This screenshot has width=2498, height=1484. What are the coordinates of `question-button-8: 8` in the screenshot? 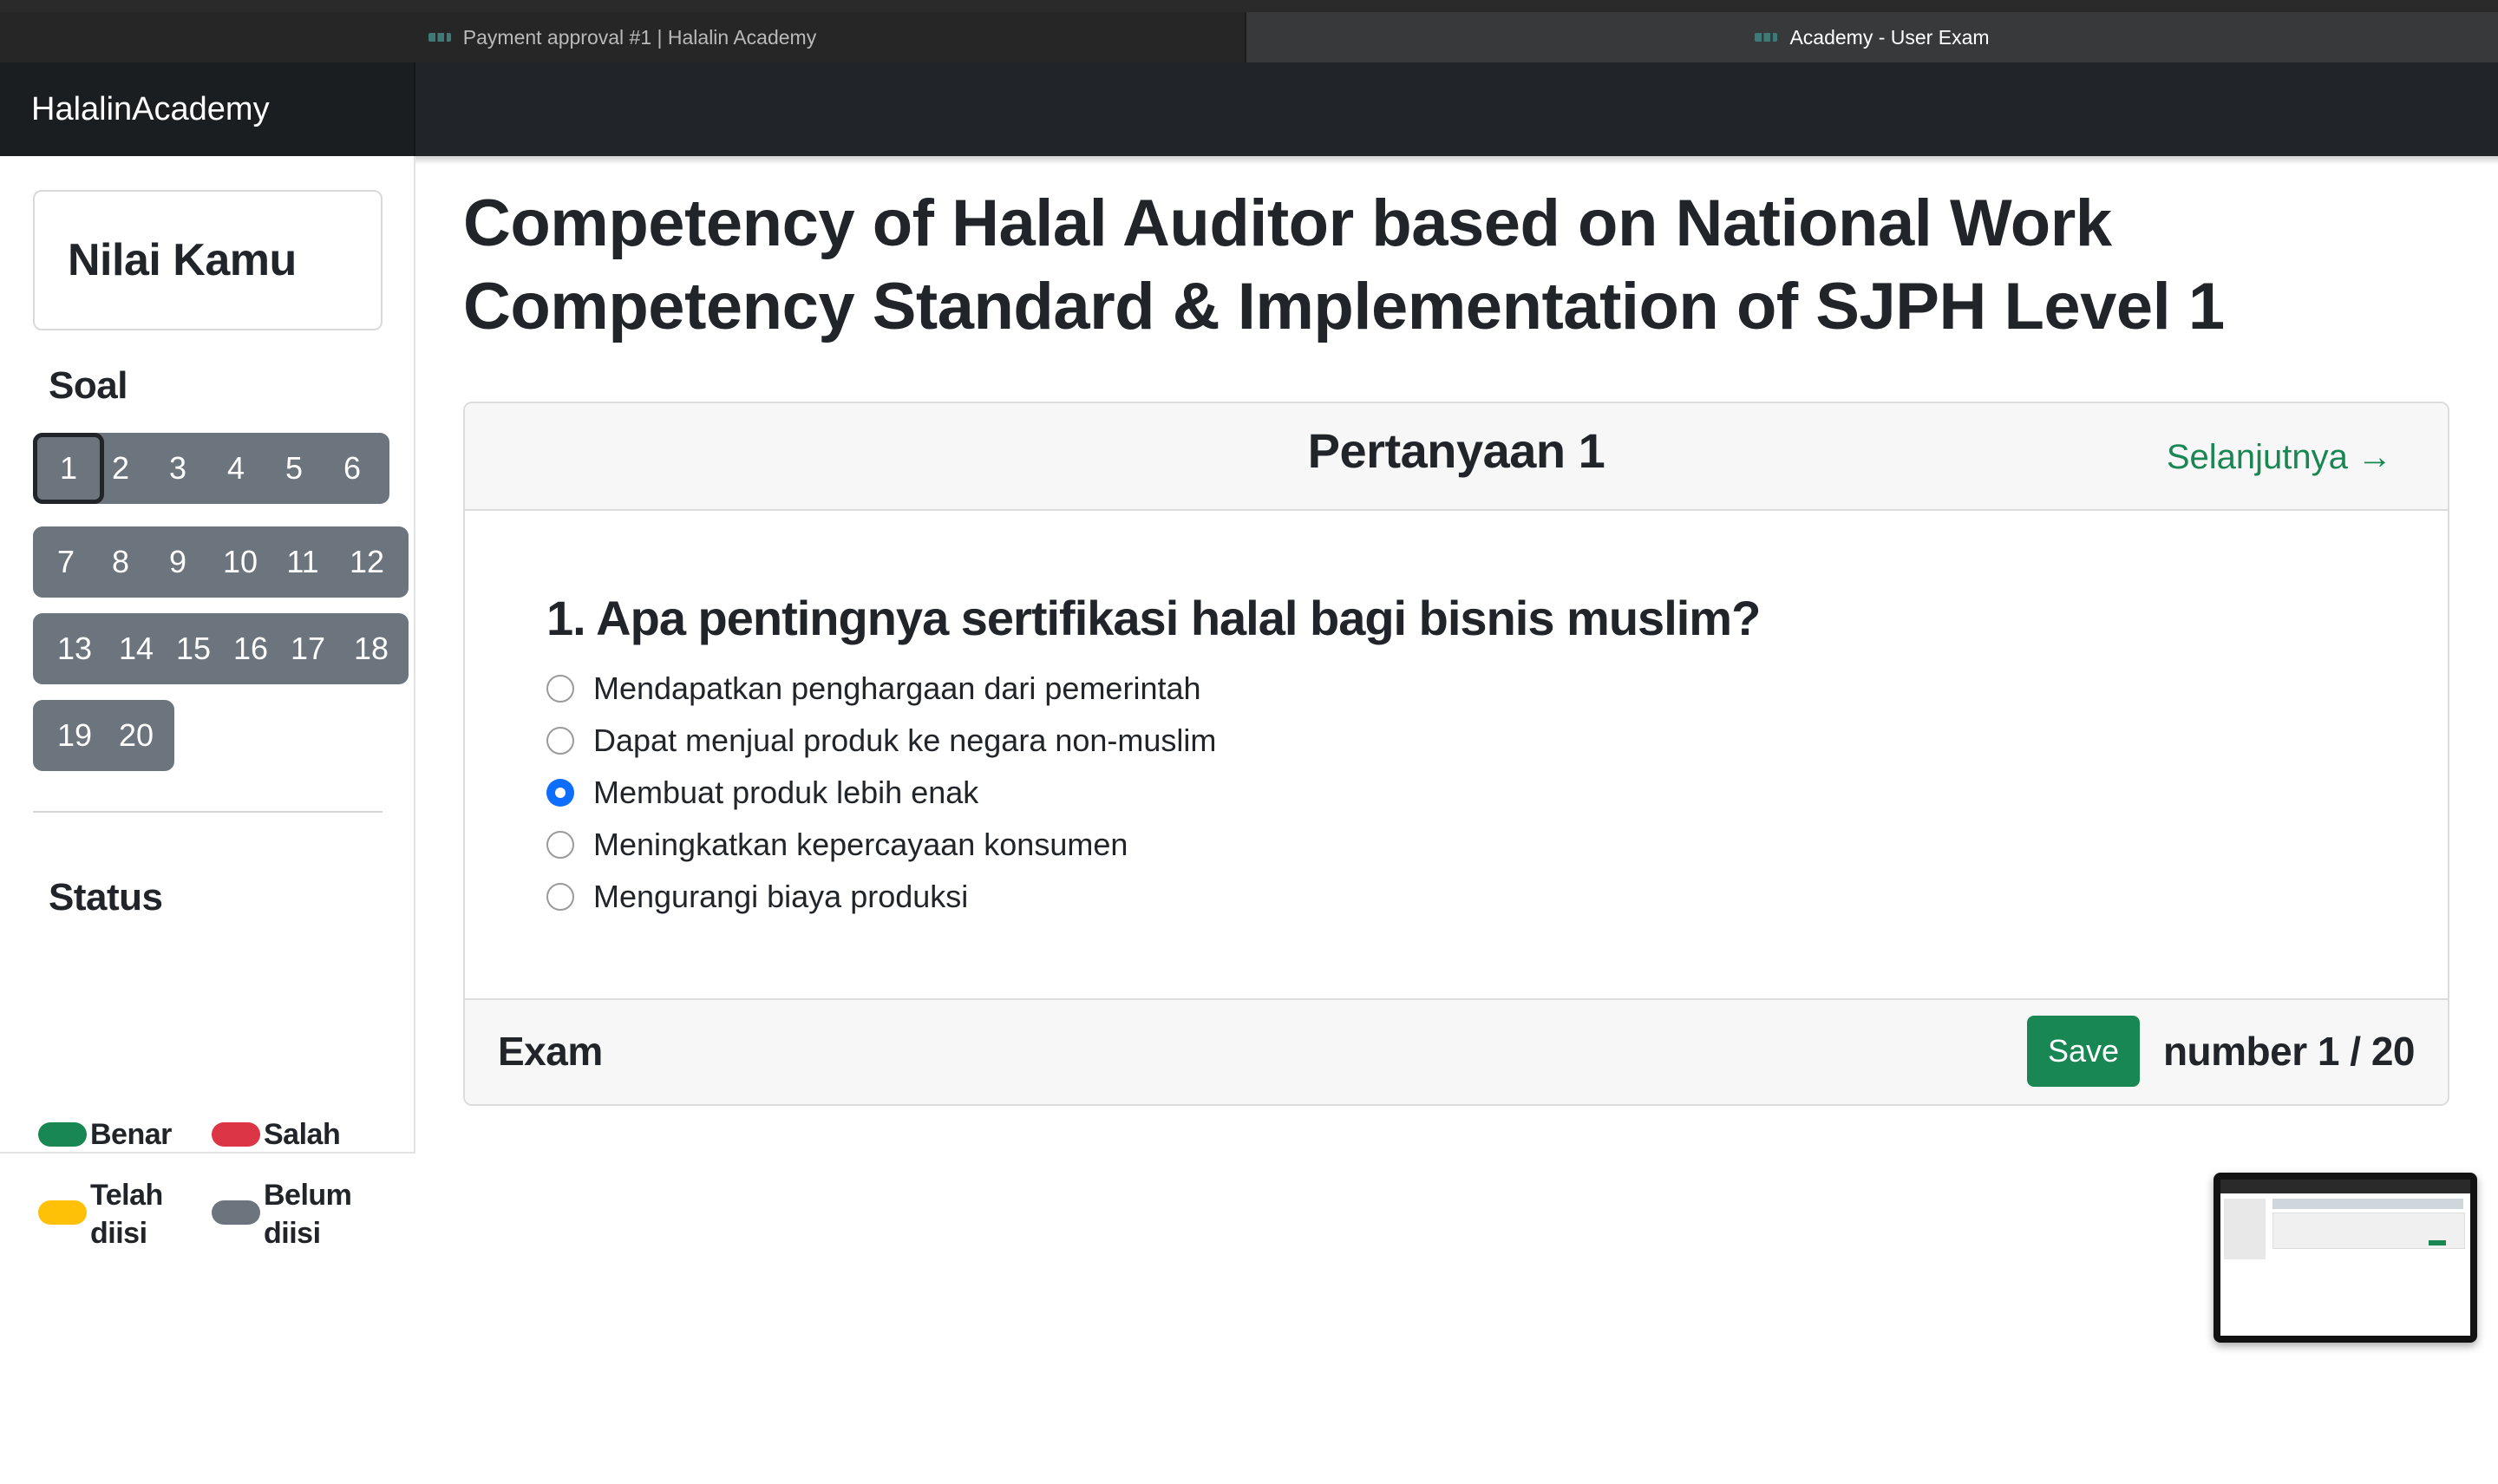 It's located at (121, 562).